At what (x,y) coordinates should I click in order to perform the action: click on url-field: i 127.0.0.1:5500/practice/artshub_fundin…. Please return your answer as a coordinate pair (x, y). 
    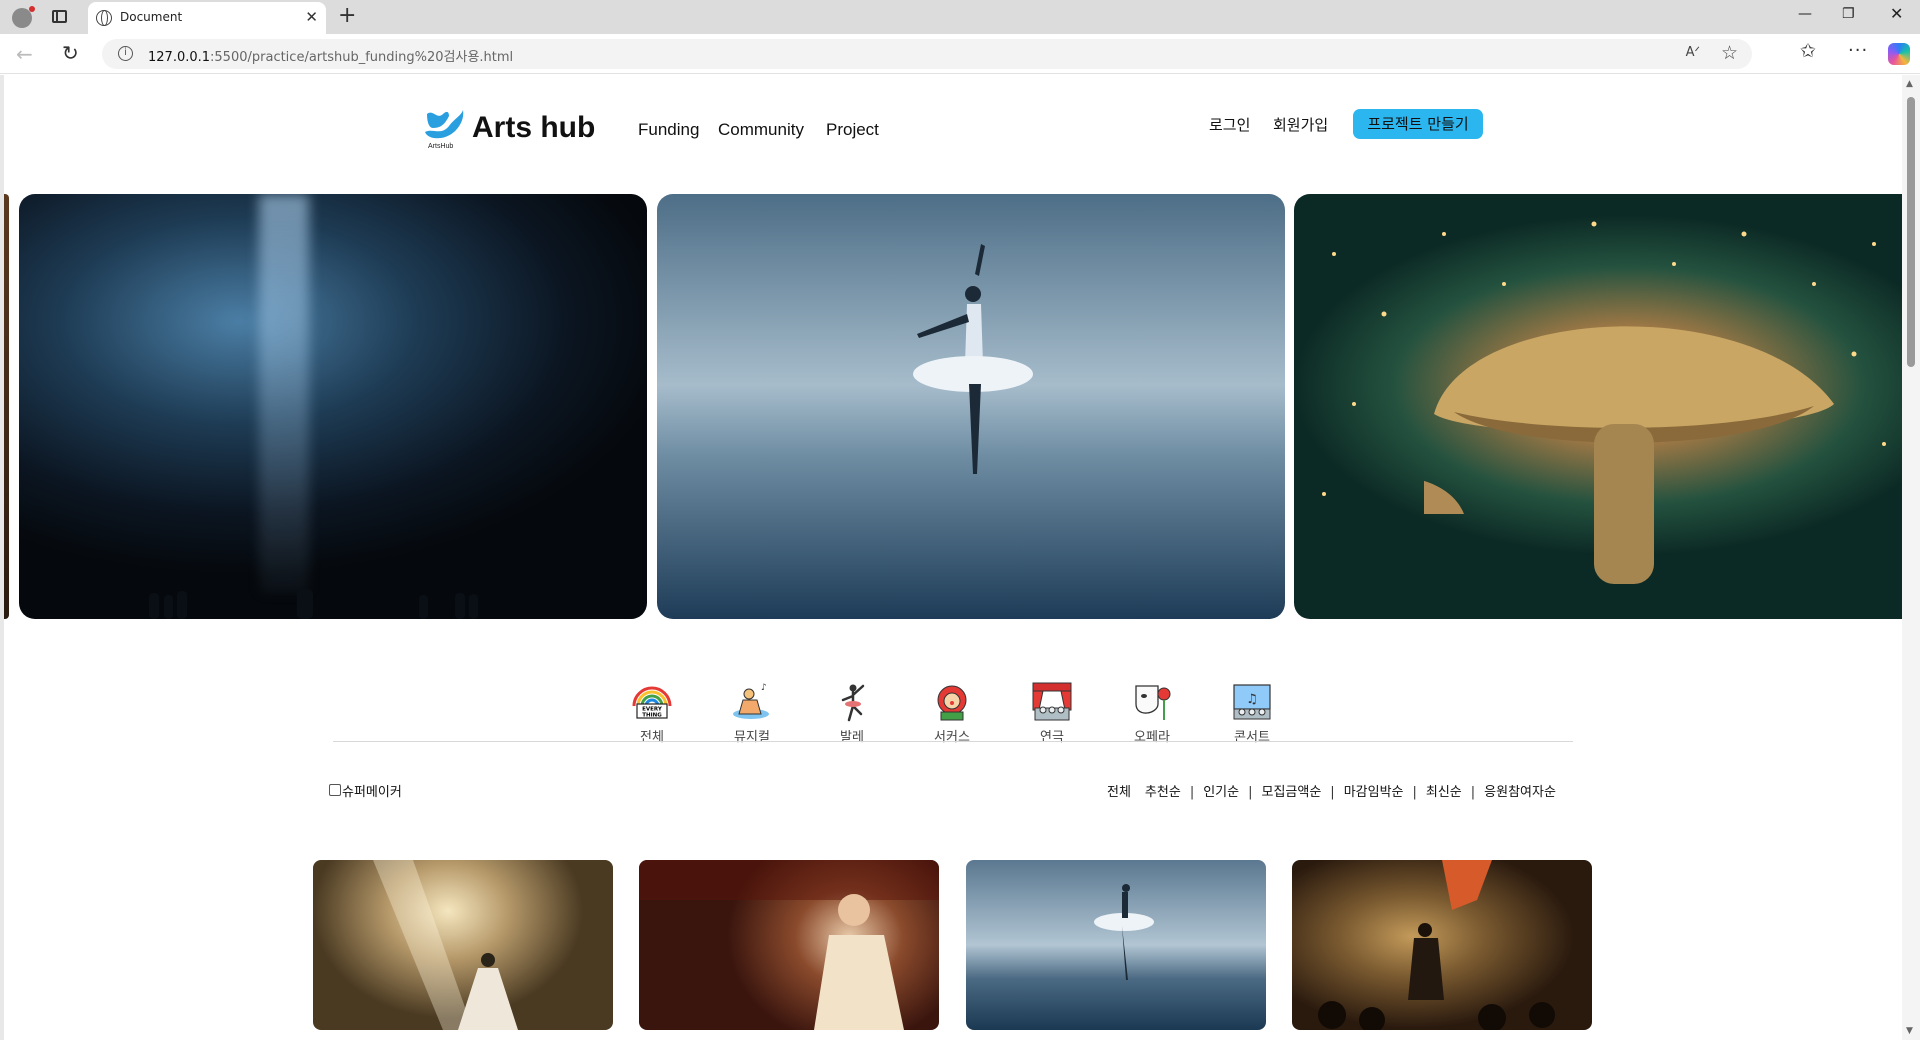
    Looking at the image, I should click on (927, 54).